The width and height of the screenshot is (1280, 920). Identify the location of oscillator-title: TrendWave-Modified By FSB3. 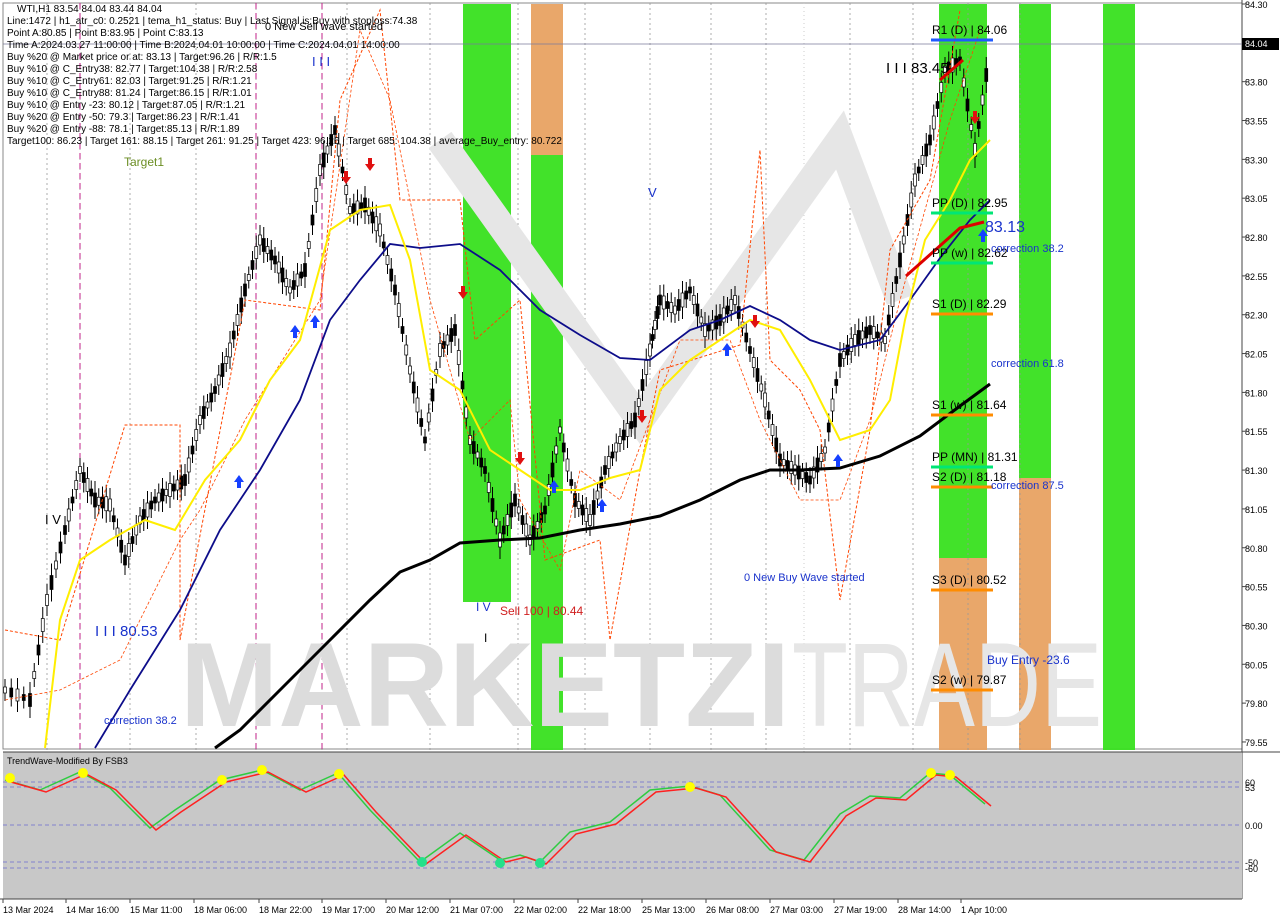
(67, 761).